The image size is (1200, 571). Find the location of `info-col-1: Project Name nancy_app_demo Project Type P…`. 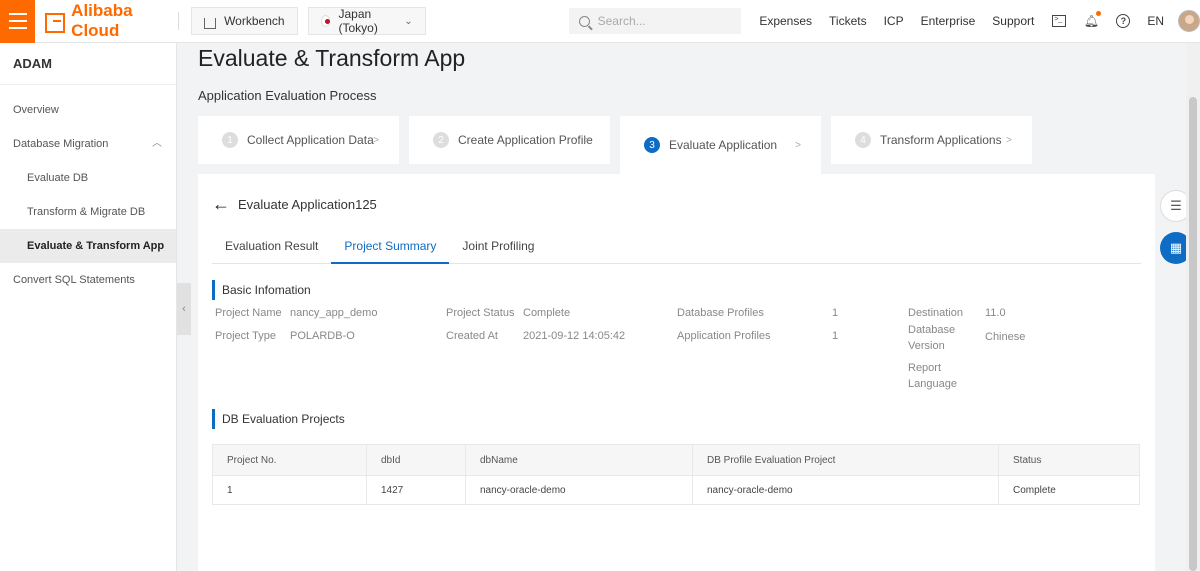

info-col-1: Project Name nancy_app_demo Project Type P… is located at coordinates (296, 329).